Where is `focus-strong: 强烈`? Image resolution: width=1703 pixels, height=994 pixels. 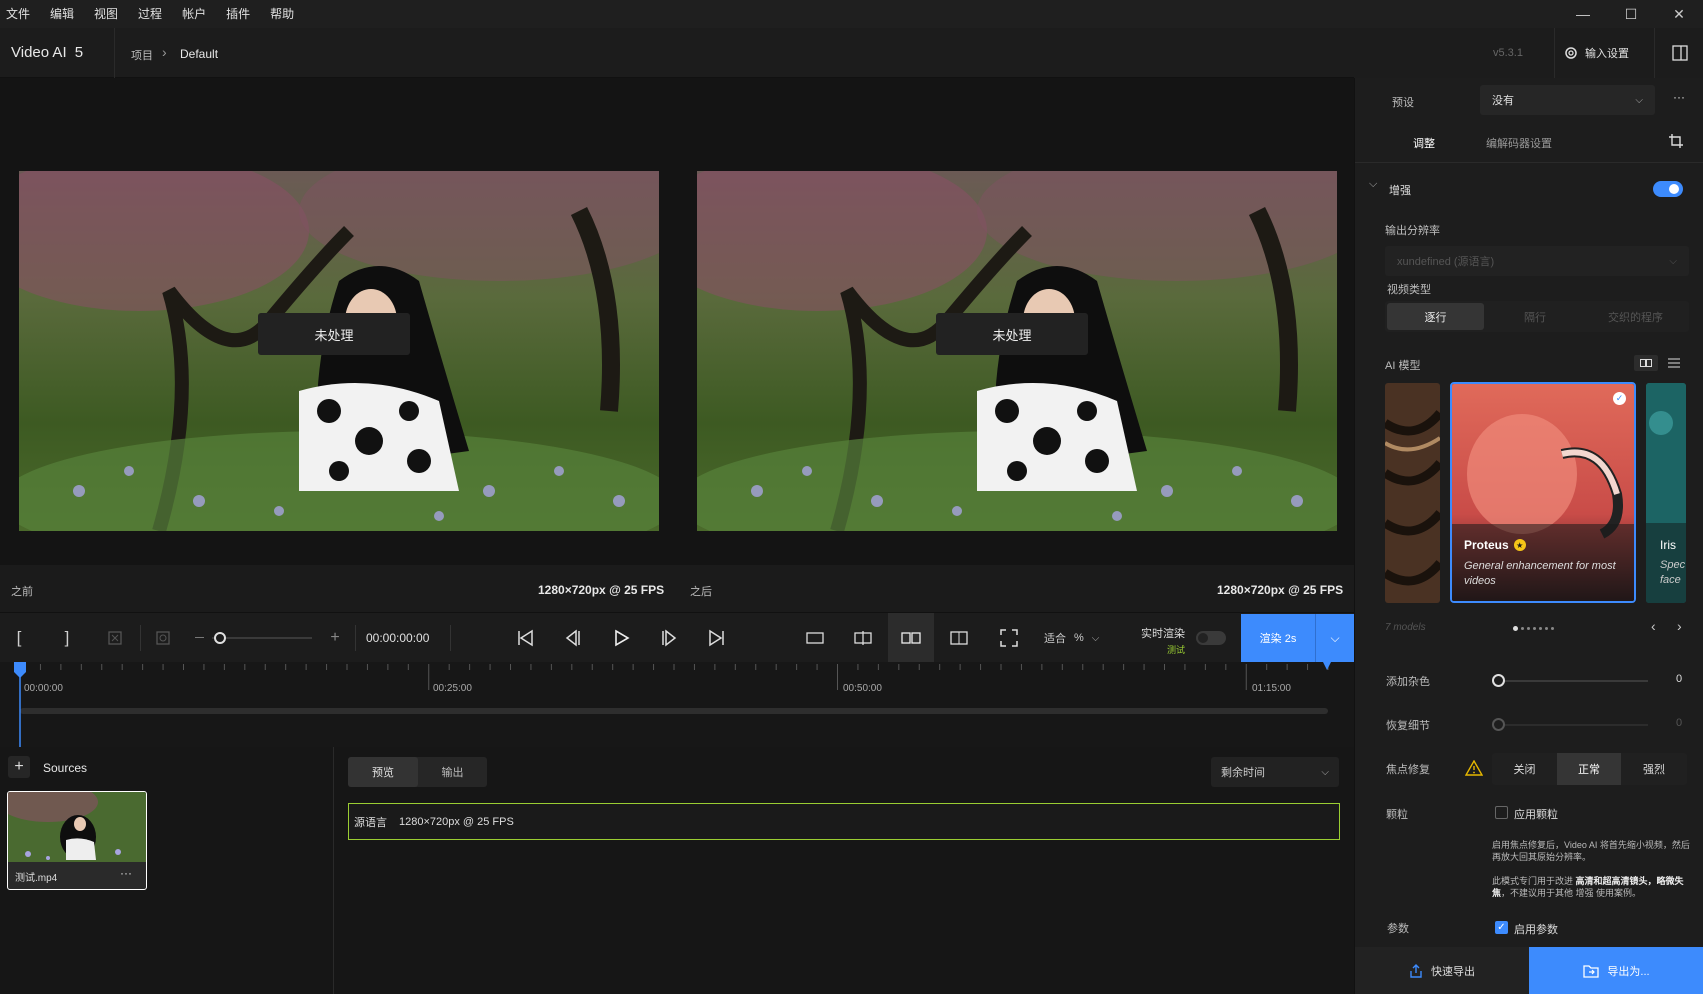 focus-strong: 强烈 is located at coordinates (1654, 769).